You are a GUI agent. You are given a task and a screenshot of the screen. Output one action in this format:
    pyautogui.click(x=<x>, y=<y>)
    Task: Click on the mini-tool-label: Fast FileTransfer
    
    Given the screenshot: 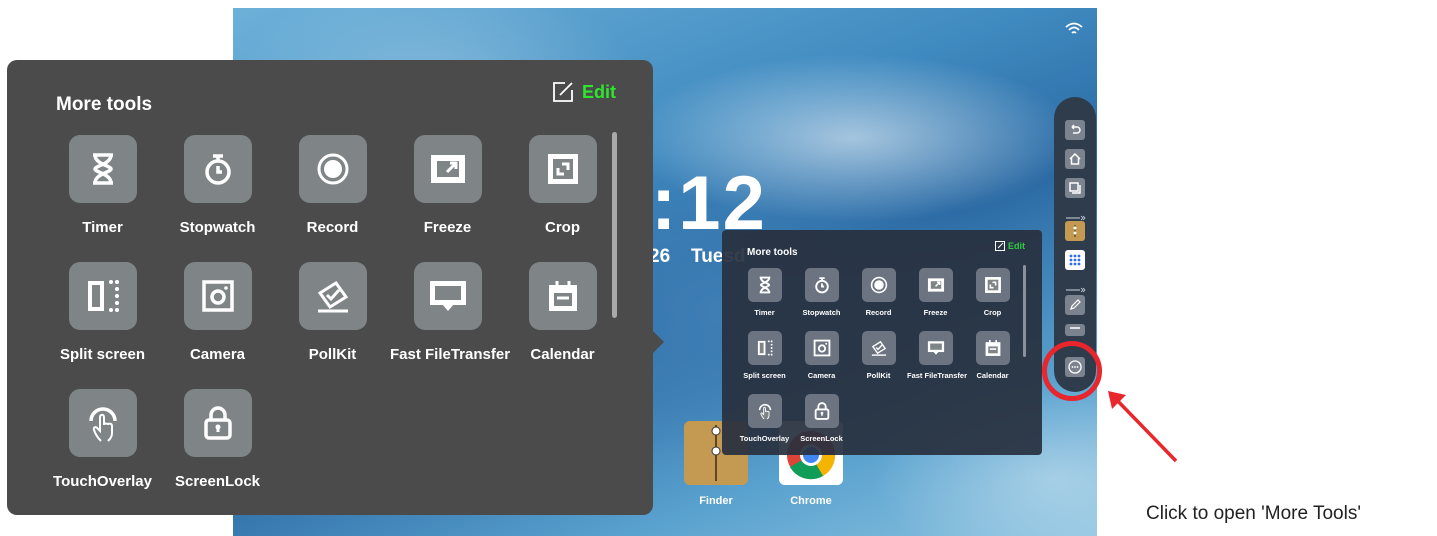 What is the action you would take?
    pyautogui.click(x=937, y=375)
    